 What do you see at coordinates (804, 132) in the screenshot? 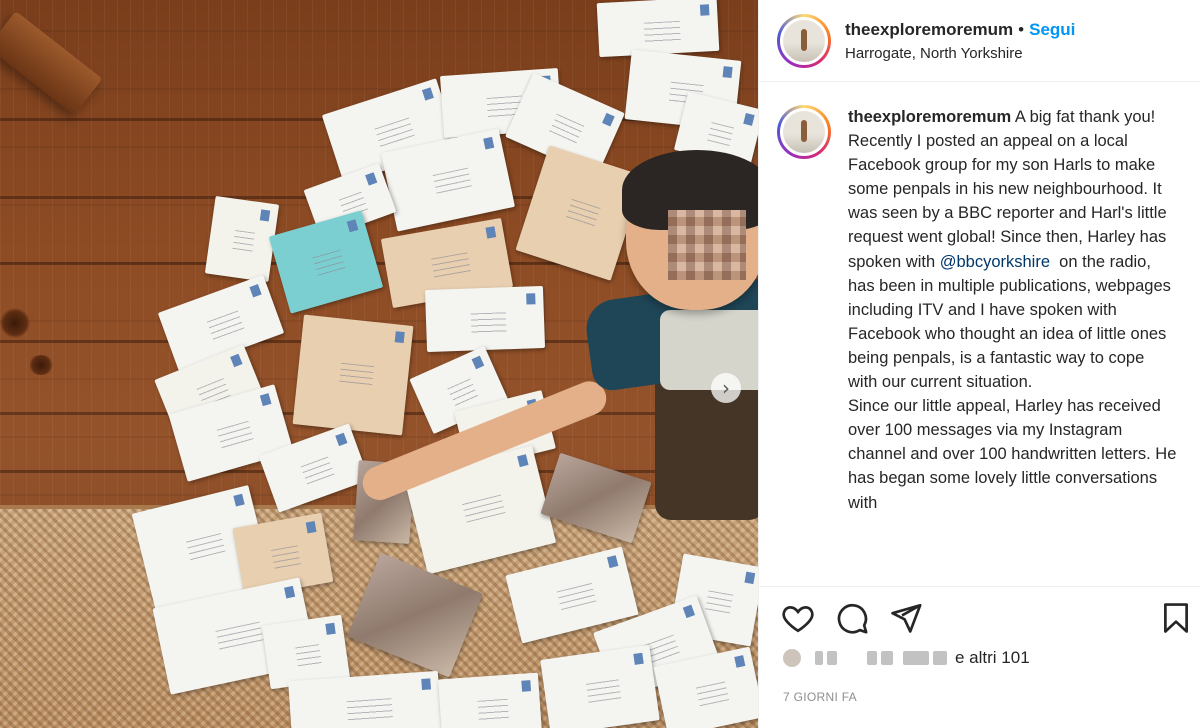
I see `caption-avatar` at bounding box center [804, 132].